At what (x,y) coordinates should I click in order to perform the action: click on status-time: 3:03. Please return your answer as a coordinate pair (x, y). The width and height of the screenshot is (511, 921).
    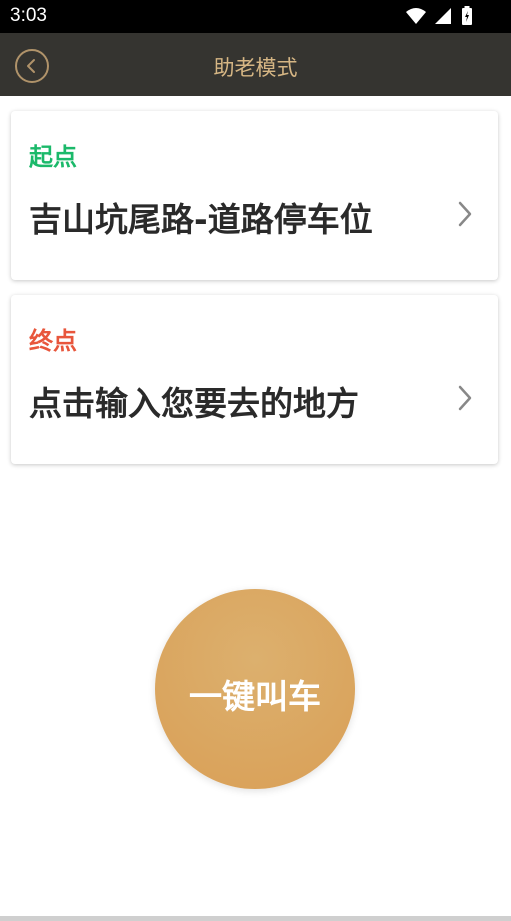
    Looking at the image, I should click on (28, 15).